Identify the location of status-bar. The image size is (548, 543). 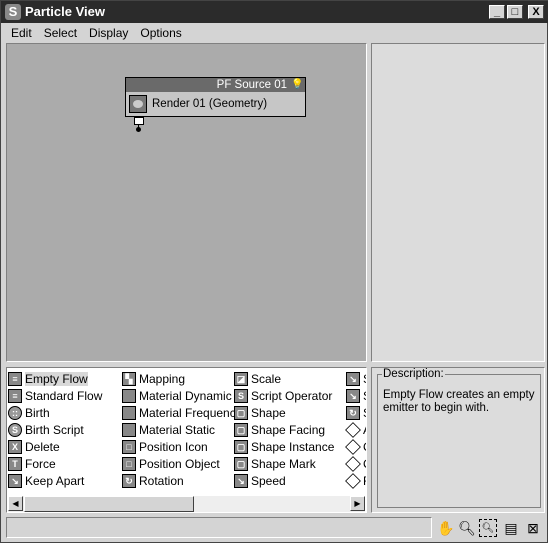
(219, 527).